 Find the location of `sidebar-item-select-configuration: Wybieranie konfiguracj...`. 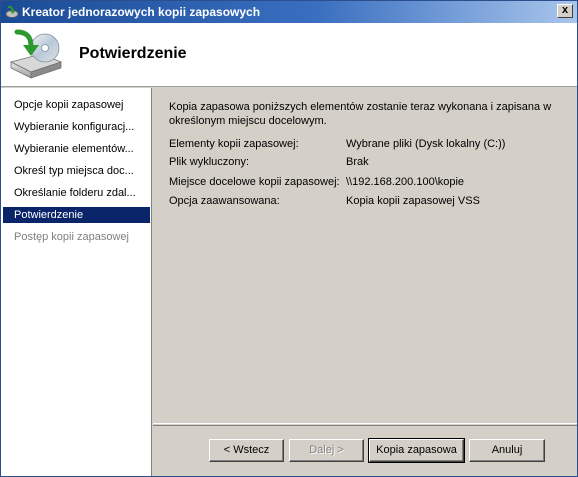

sidebar-item-select-configuration: Wybieranie konfiguracj... is located at coordinates (76, 127).